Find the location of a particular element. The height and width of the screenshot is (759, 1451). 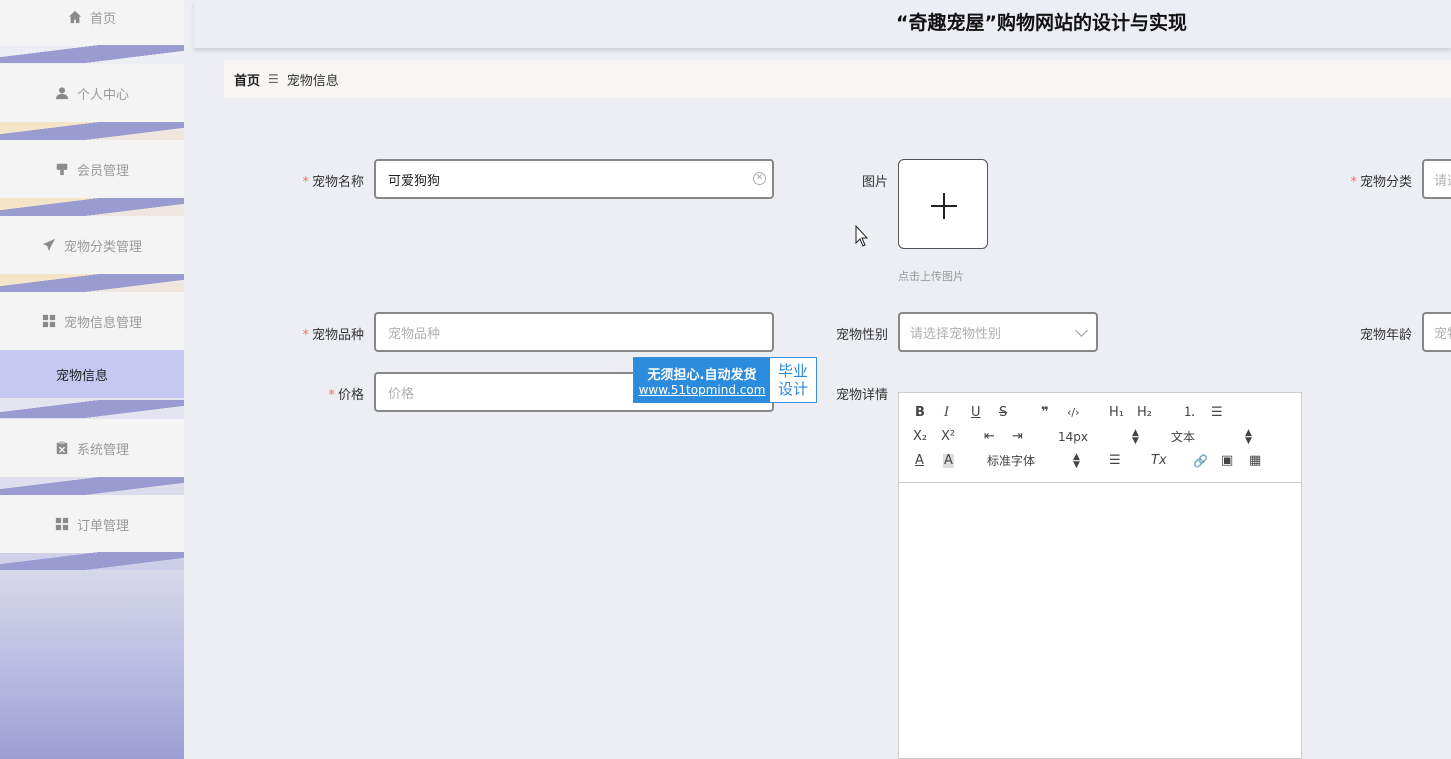

home-icon is located at coordinates (75, 17).